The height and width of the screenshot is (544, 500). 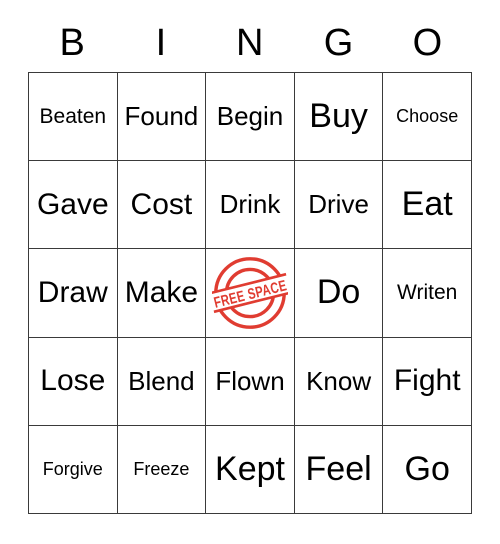 I want to click on bingo-cell-label: Feel, so click(x=338, y=468).